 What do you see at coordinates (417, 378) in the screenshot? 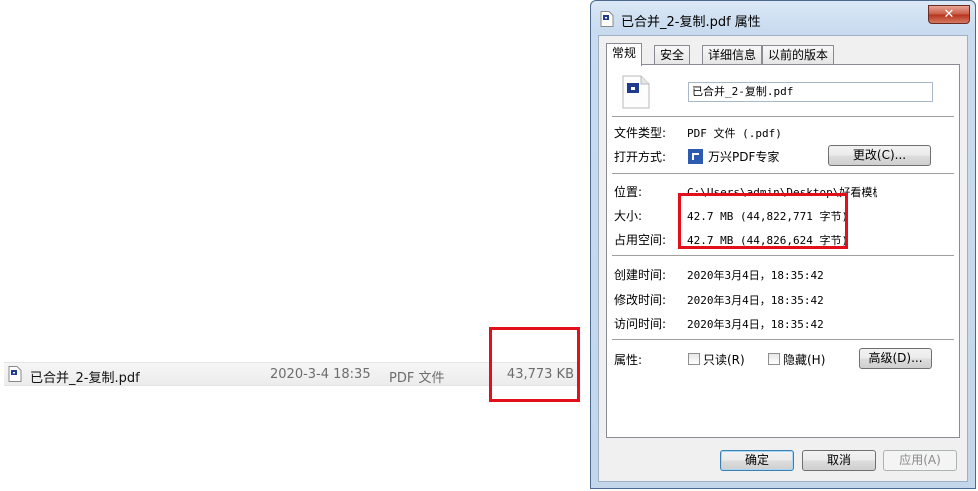
I see `file-type: PDF 文件` at bounding box center [417, 378].